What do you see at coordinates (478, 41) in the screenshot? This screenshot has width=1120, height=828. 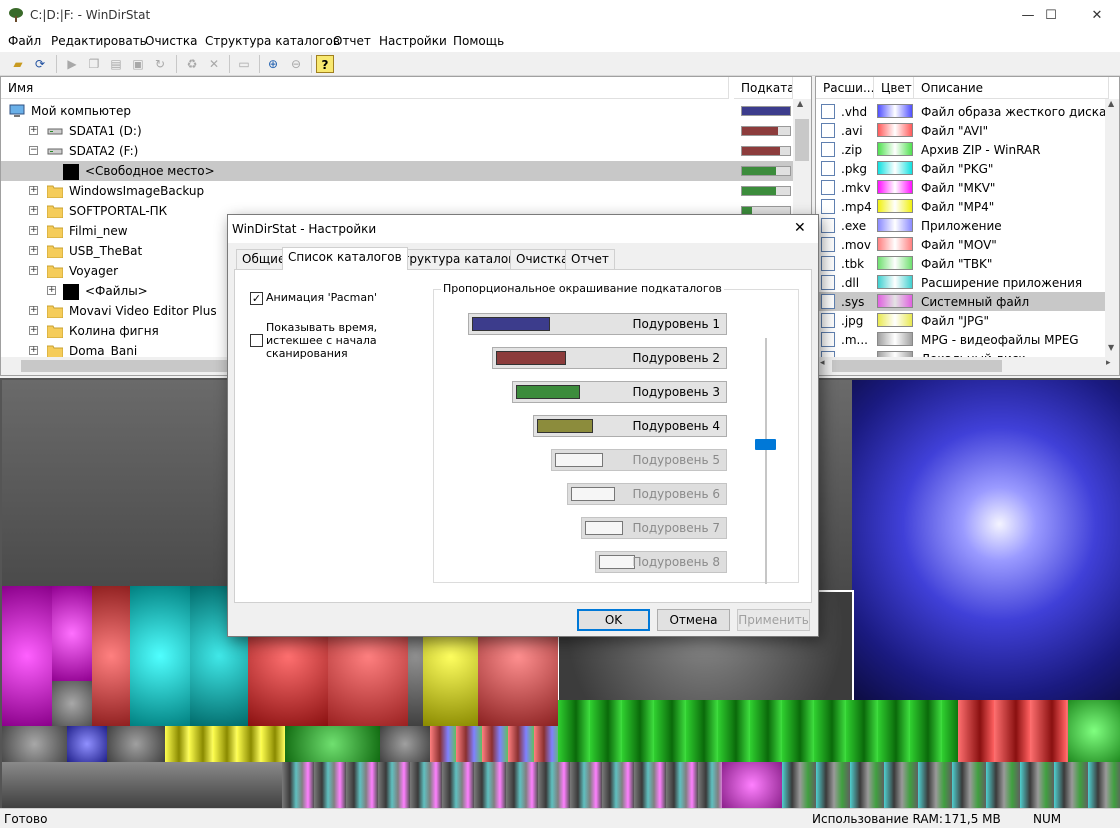 I see `menu-help: Помощь` at bounding box center [478, 41].